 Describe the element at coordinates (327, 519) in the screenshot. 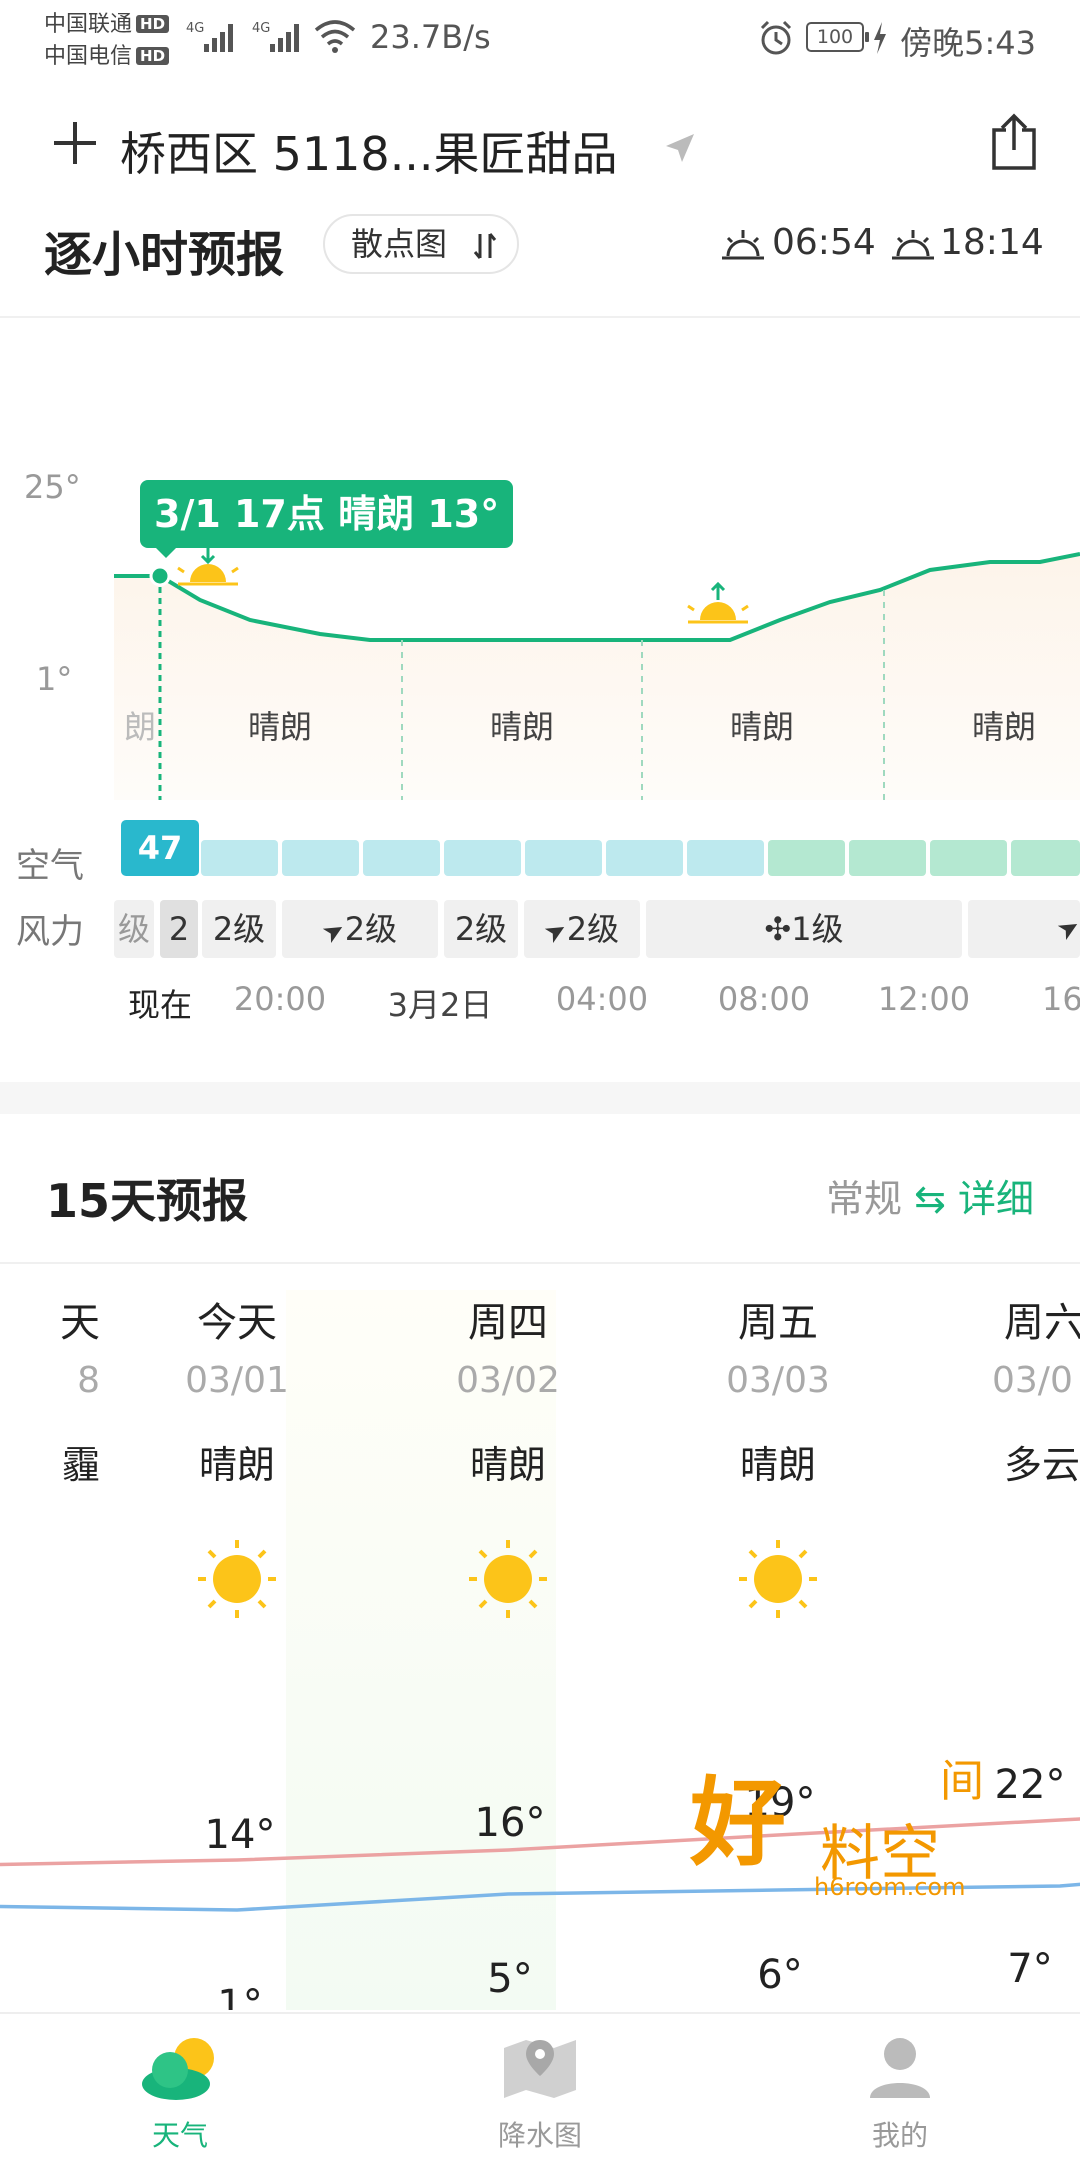

I see `hour-tooltip: 3/1 17点 晴朗 13°` at that location.